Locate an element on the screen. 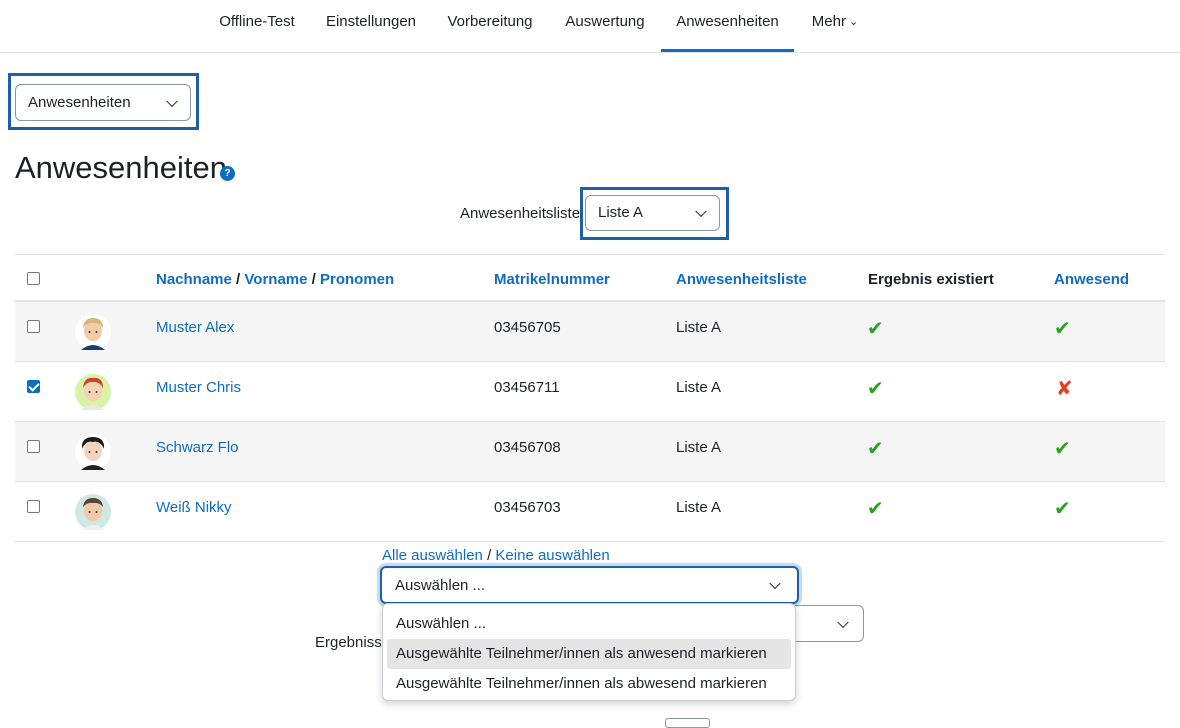  table-row: Muster Alex 03456705 Liste A ✔ ✔ is located at coordinates (590, 332).